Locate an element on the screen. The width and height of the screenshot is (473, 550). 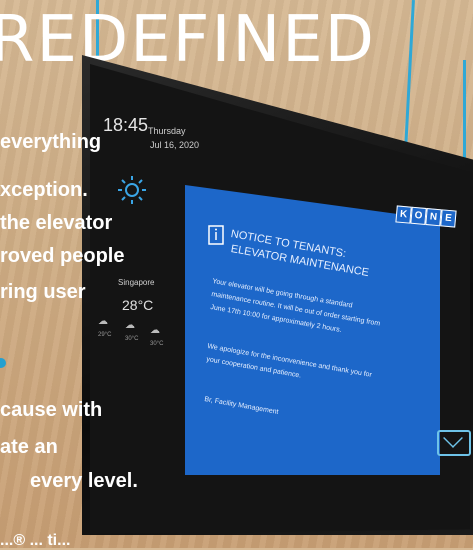
sun-icon is located at coordinates (132, 190).